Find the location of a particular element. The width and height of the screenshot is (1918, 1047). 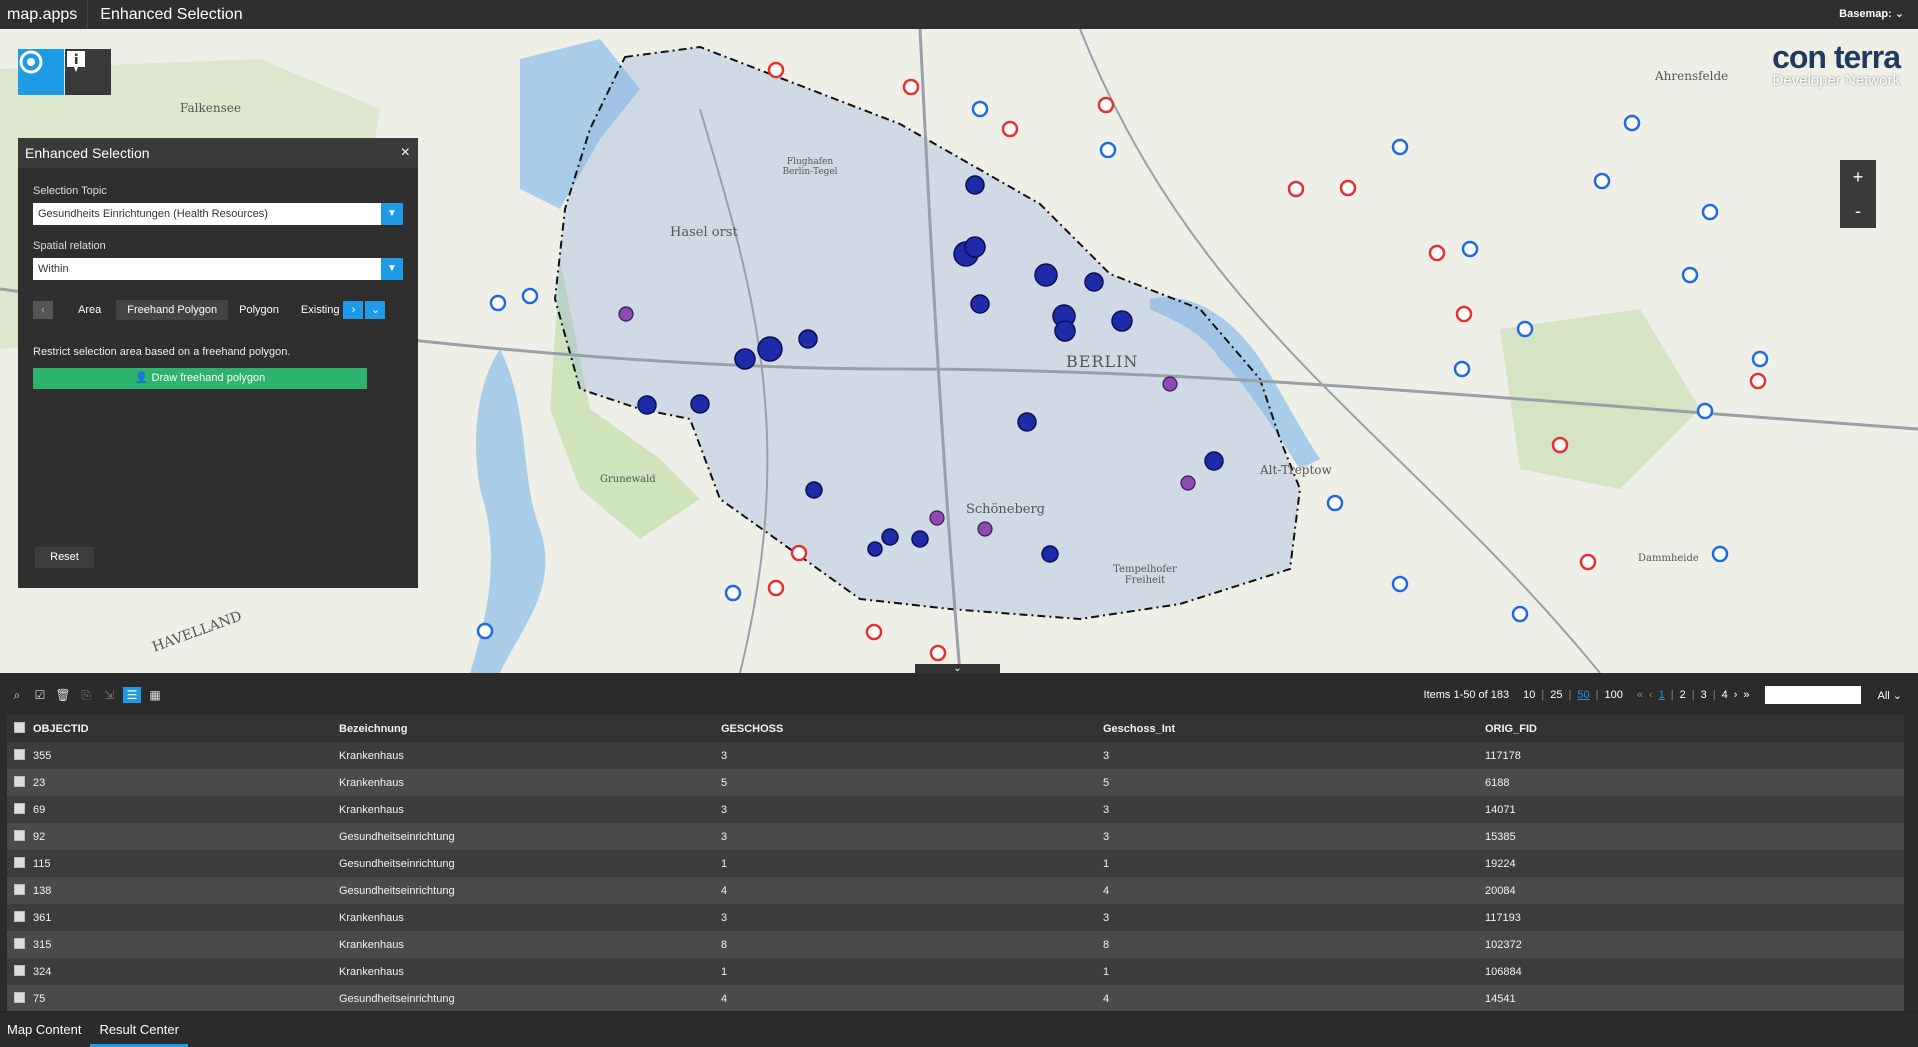

cell-objectid: 355 is located at coordinates (42, 755).